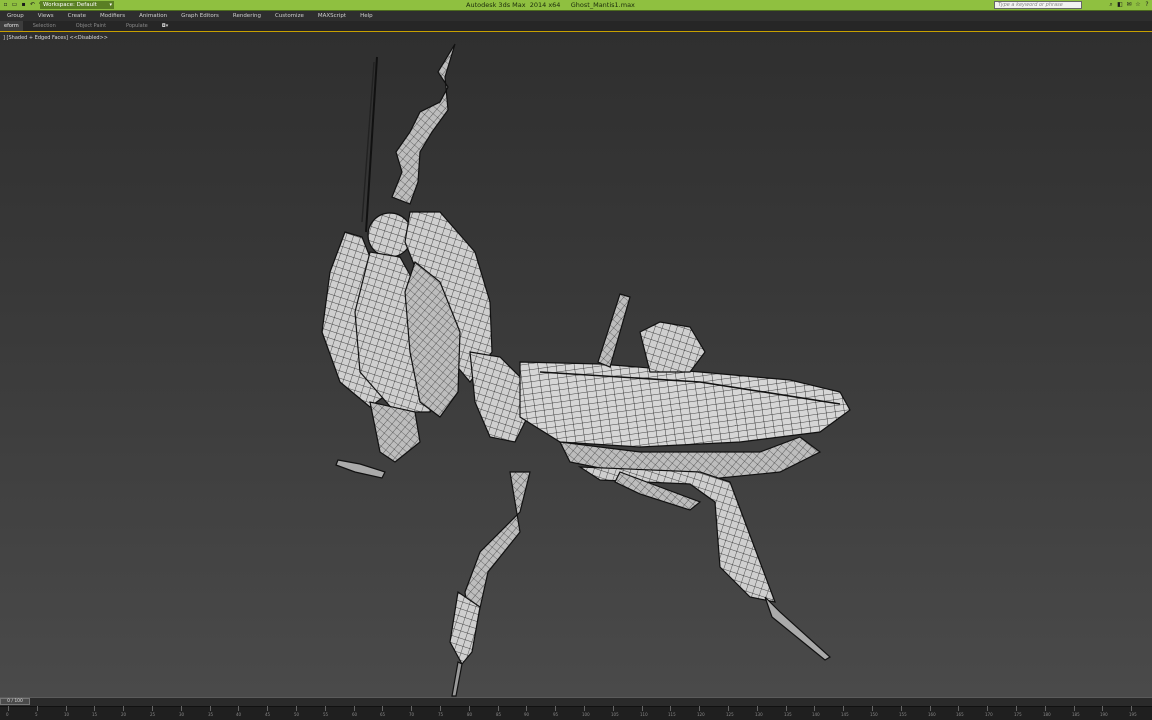 Image resolution: width=1152 pixels, height=720 pixels. I want to click on tab-populate: Populate, so click(137, 26).